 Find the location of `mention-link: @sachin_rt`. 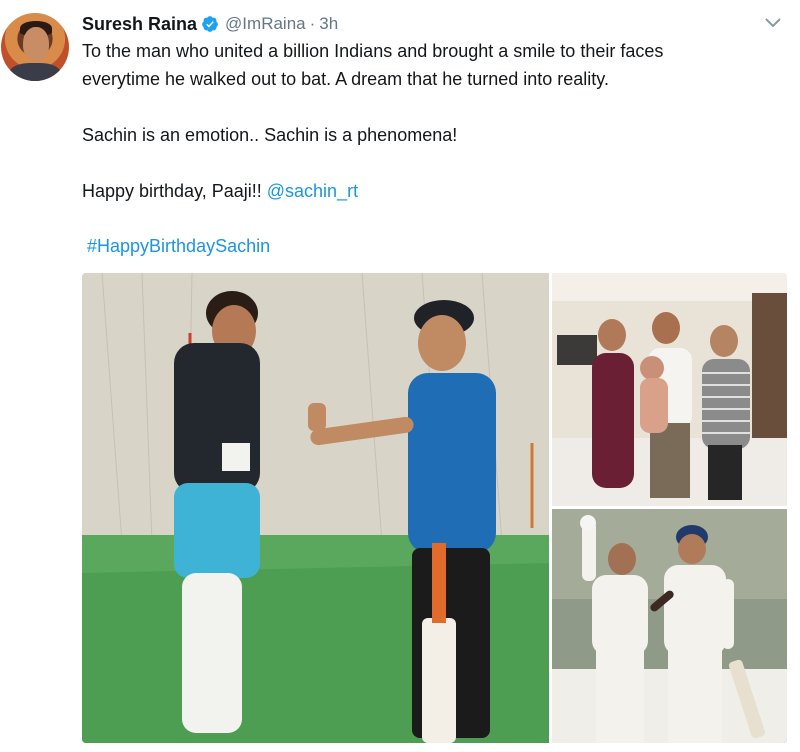

mention-link: @sachin_rt is located at coordinates (312, 191).